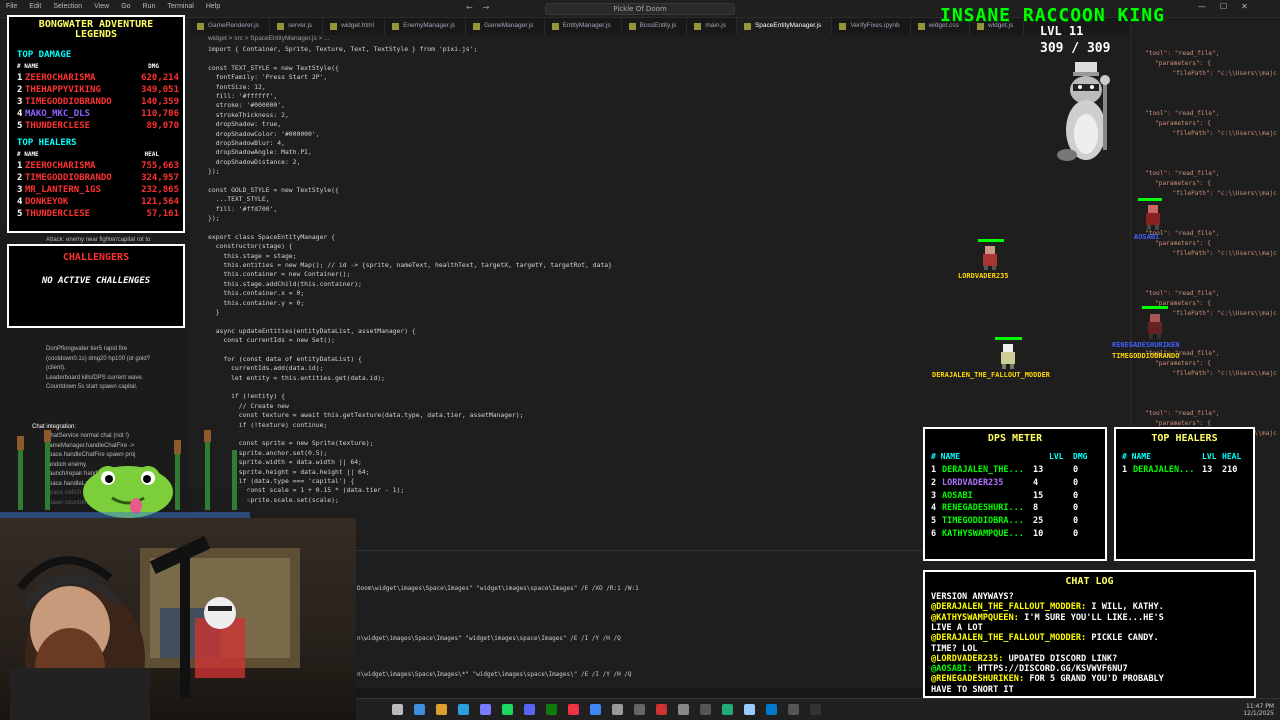 Image resolution: width=1280 pixels, height=720 pixels. Describe the element at coordinates (975, 617) in the screenshot. I see `chat-username: @KATHYSWAMPQUEEN:` at that location.